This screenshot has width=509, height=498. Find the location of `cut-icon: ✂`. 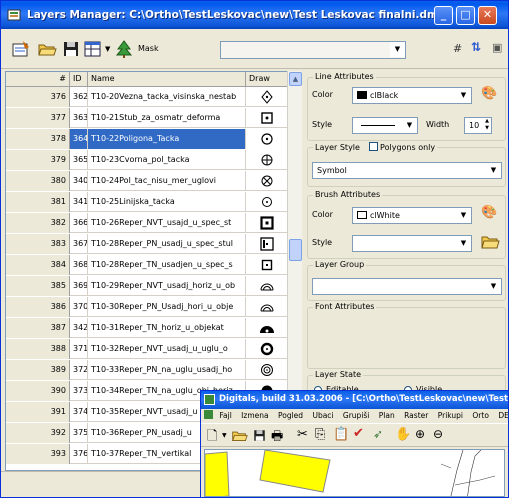

cut-icon: ✂ is located at coordinates (302, 434).